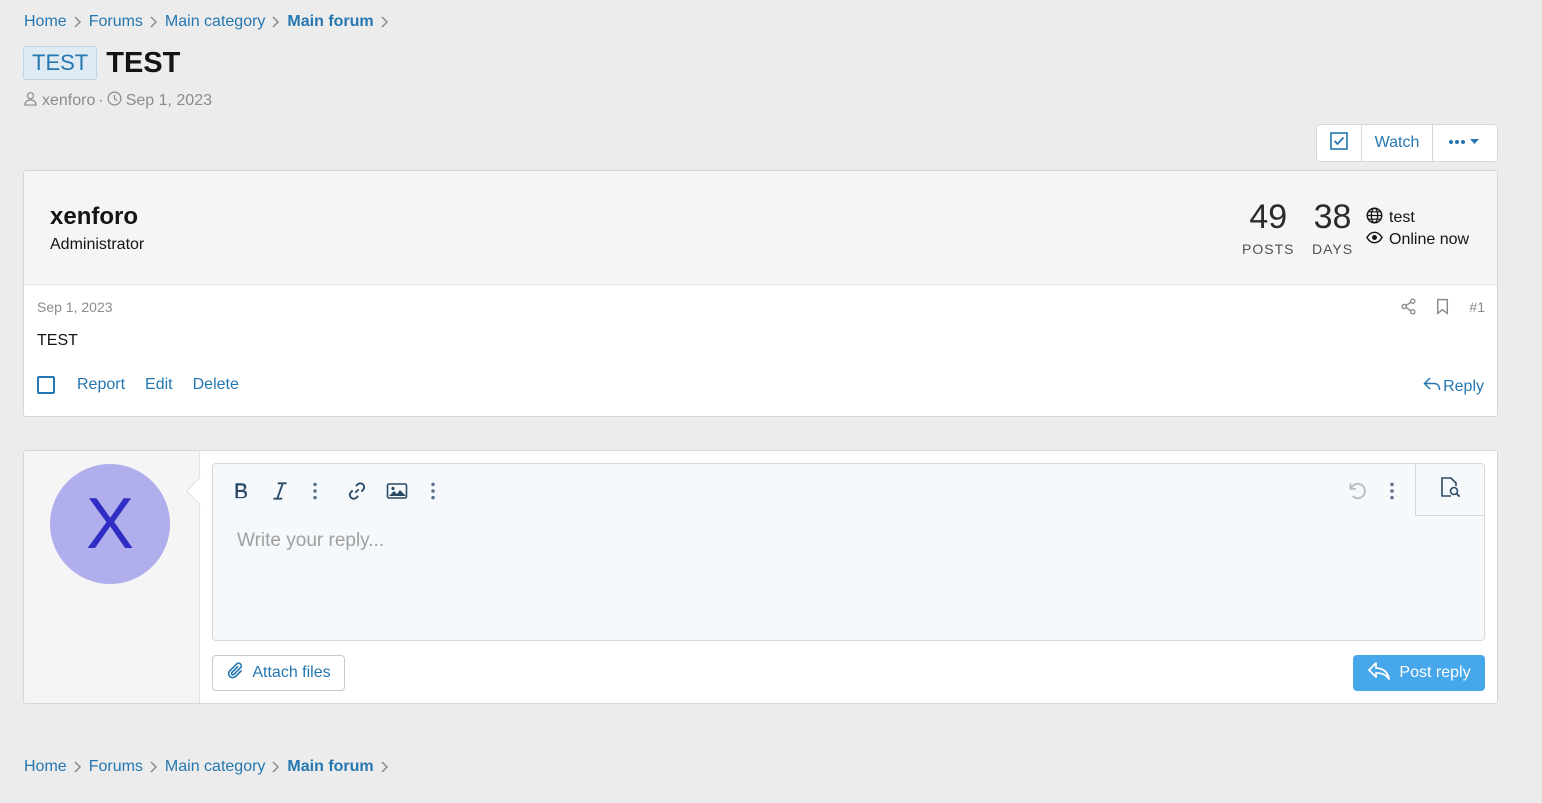  What do you see at coordinates (94, 217) in the screenshot?
I see `post-username: xenforo` at bounding box center [94, 217].